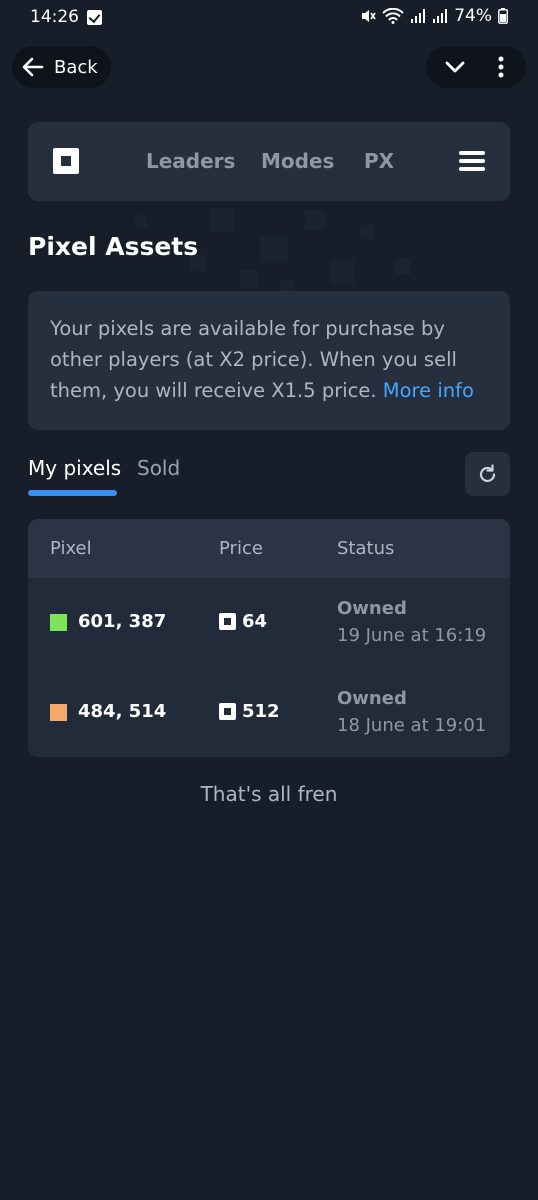 The height and width of the screenshot is (1200, 538). Describe the element at coordinates (269, 623) in the screenshot. I see `table-row: 601, 387 64 Owned 19 June at 16:19` at that location.